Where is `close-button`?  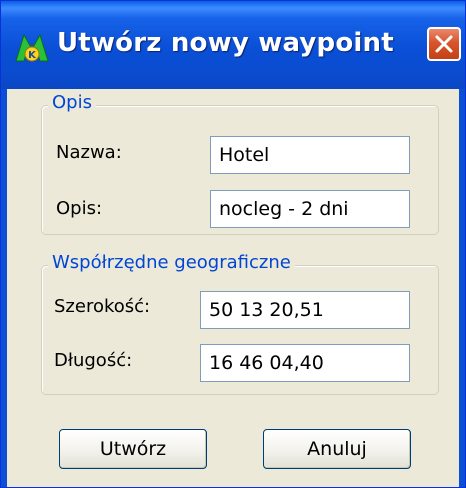
close-button is located at coordinates (444, 44).